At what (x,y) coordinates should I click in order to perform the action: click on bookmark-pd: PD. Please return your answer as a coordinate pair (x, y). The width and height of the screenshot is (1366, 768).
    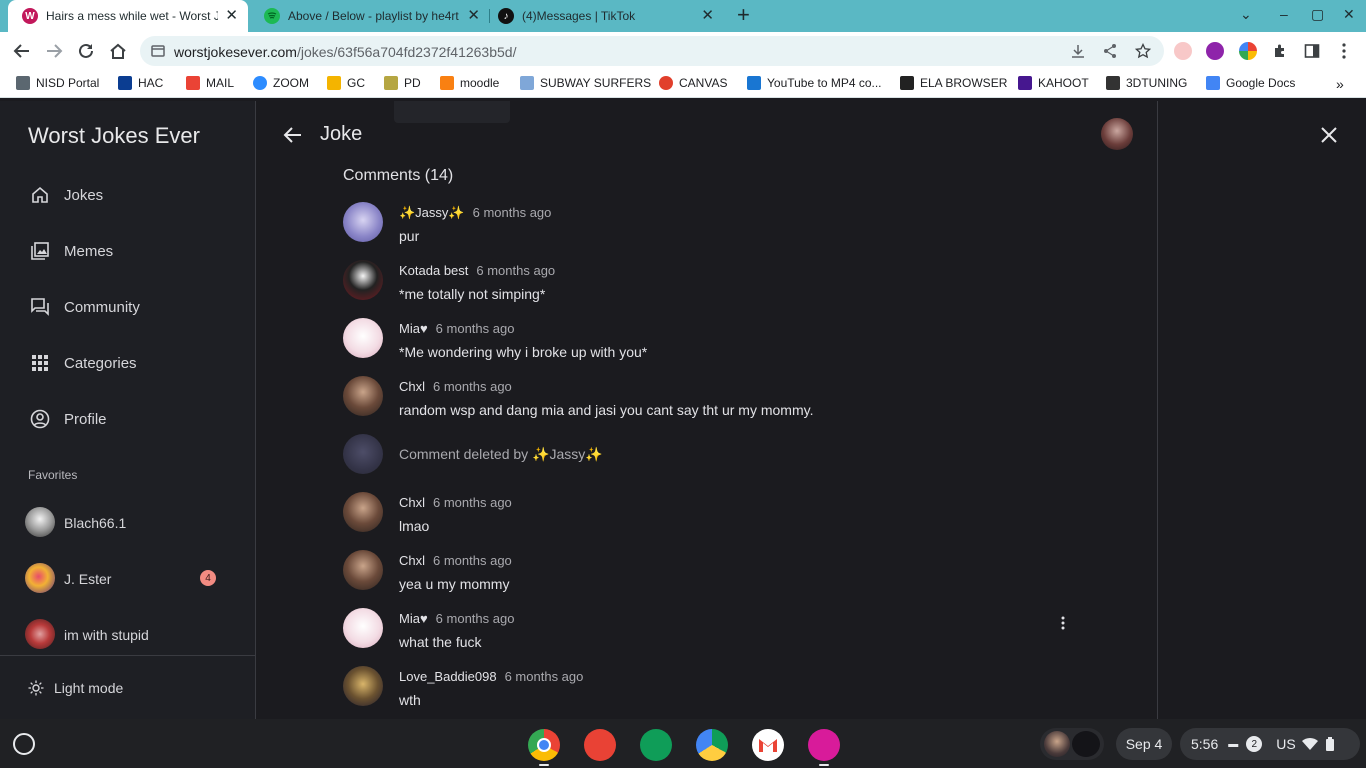
    Looking at the image, I should click on (402, 83).